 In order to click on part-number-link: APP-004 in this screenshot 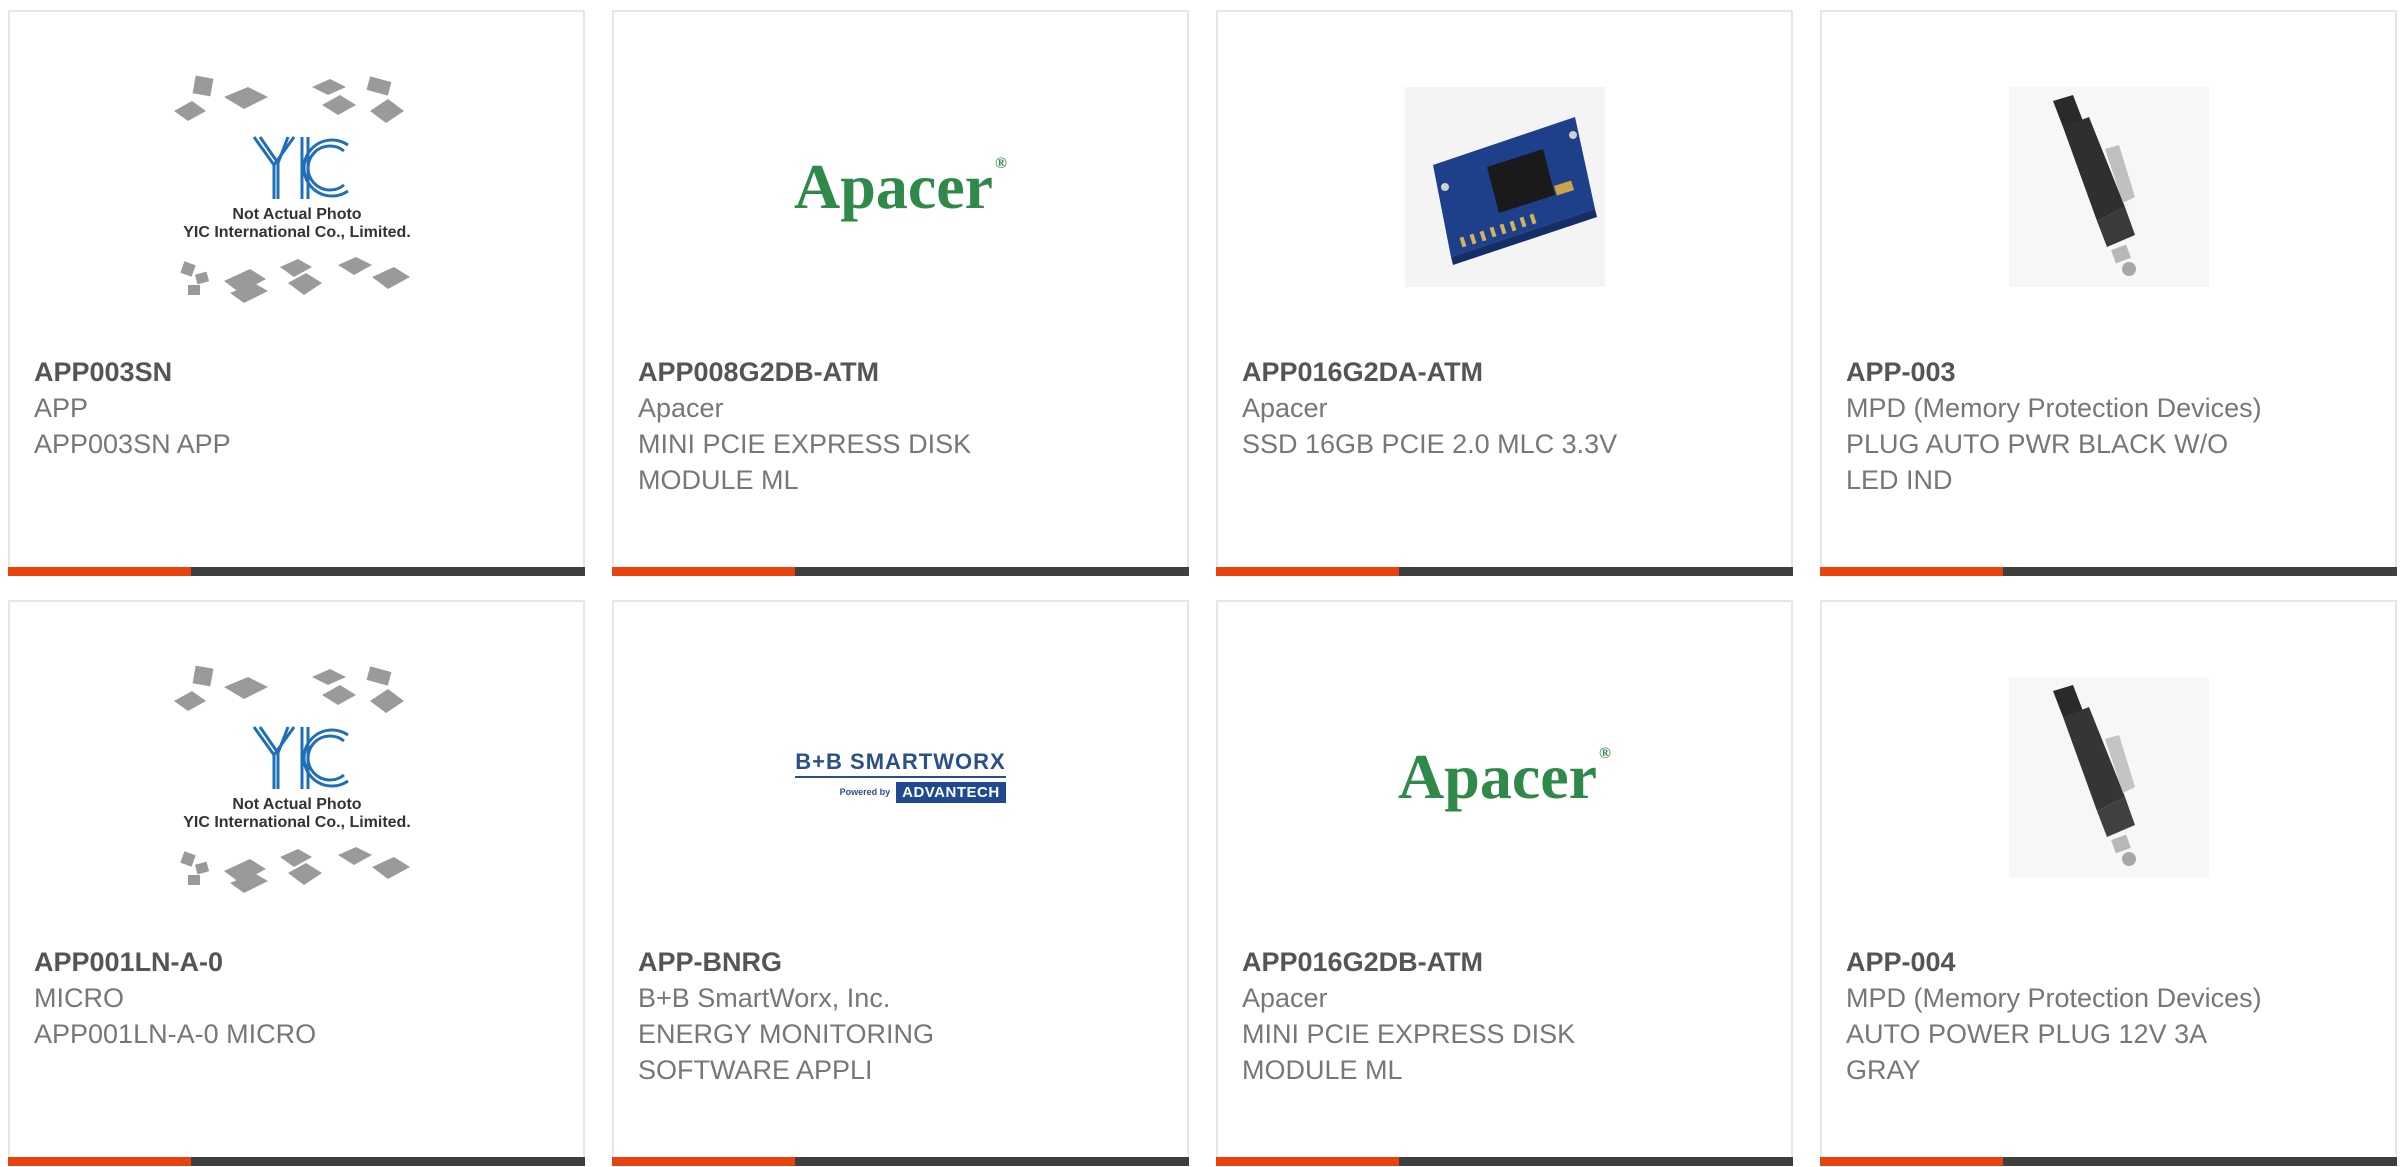, I will do `click(2108, 962)`.